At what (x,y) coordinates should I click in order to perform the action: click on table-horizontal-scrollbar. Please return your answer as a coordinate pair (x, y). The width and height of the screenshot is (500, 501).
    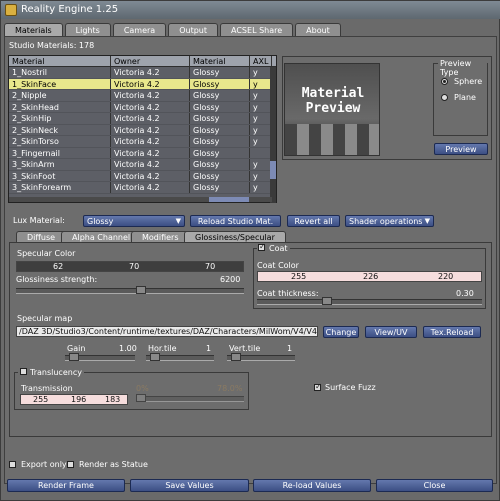
    Looking at the image, I should click on (140, 199).